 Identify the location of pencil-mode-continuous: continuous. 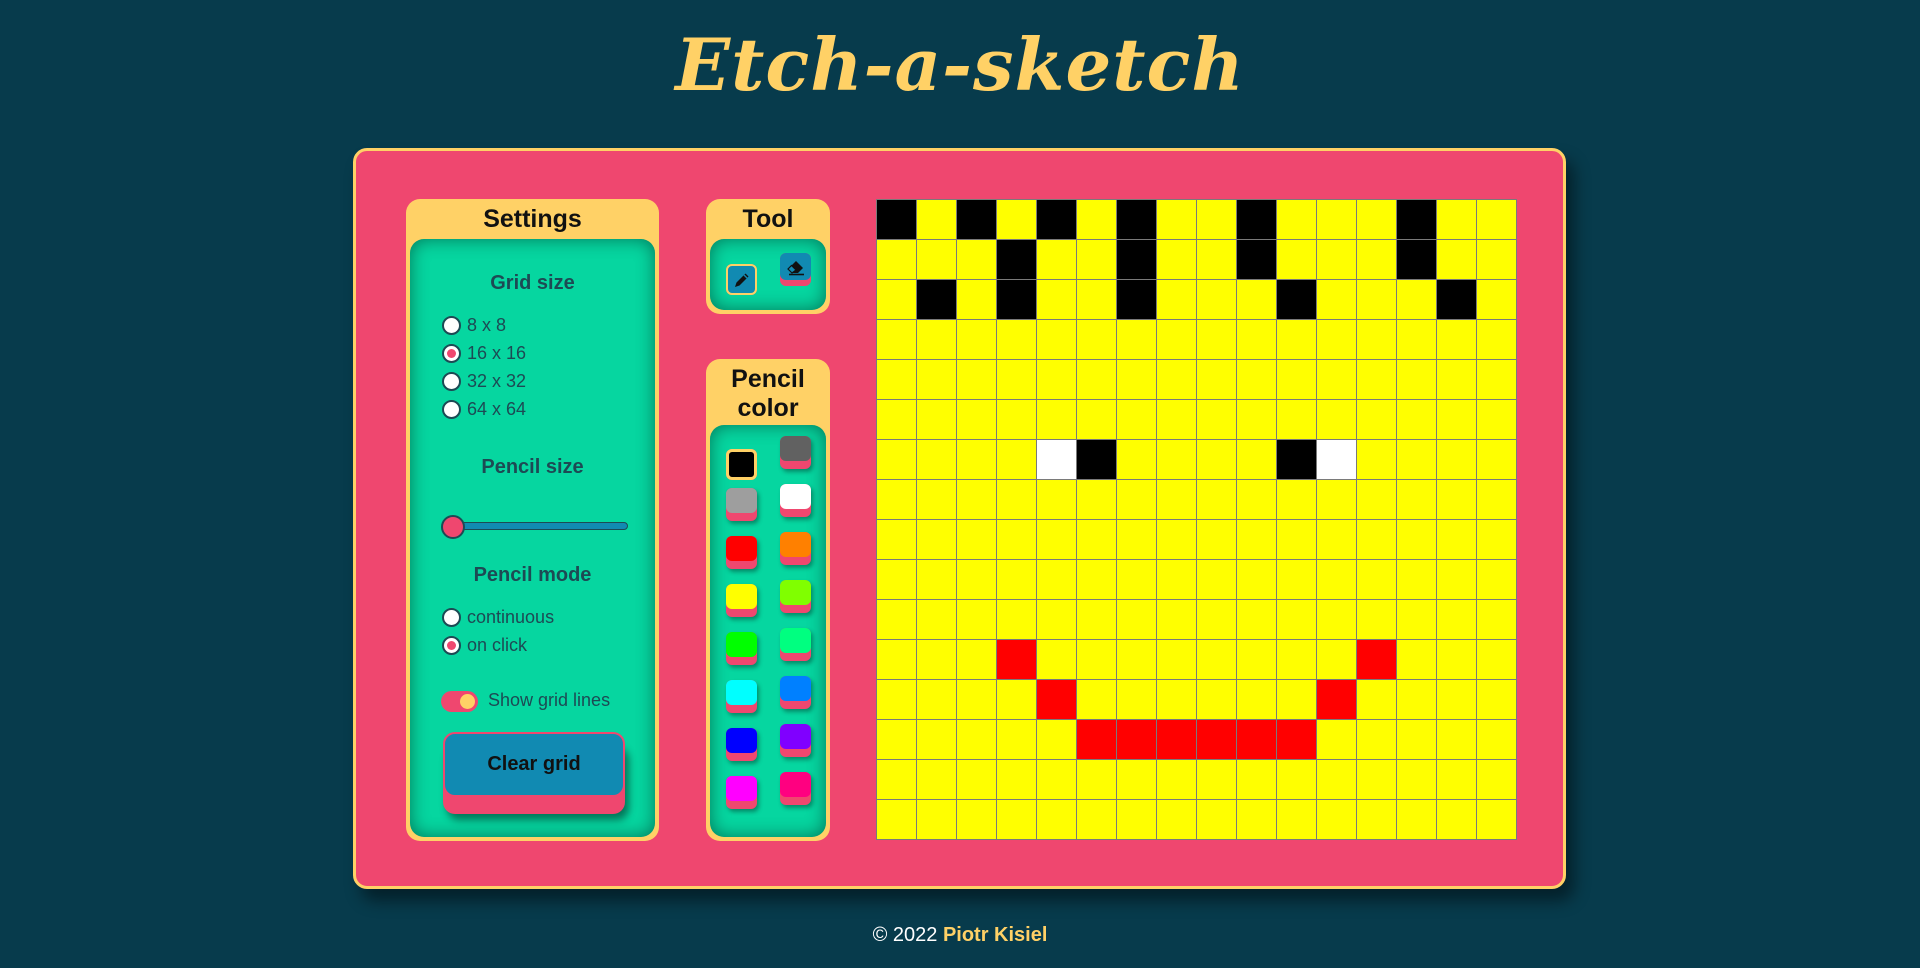
(498, 617).